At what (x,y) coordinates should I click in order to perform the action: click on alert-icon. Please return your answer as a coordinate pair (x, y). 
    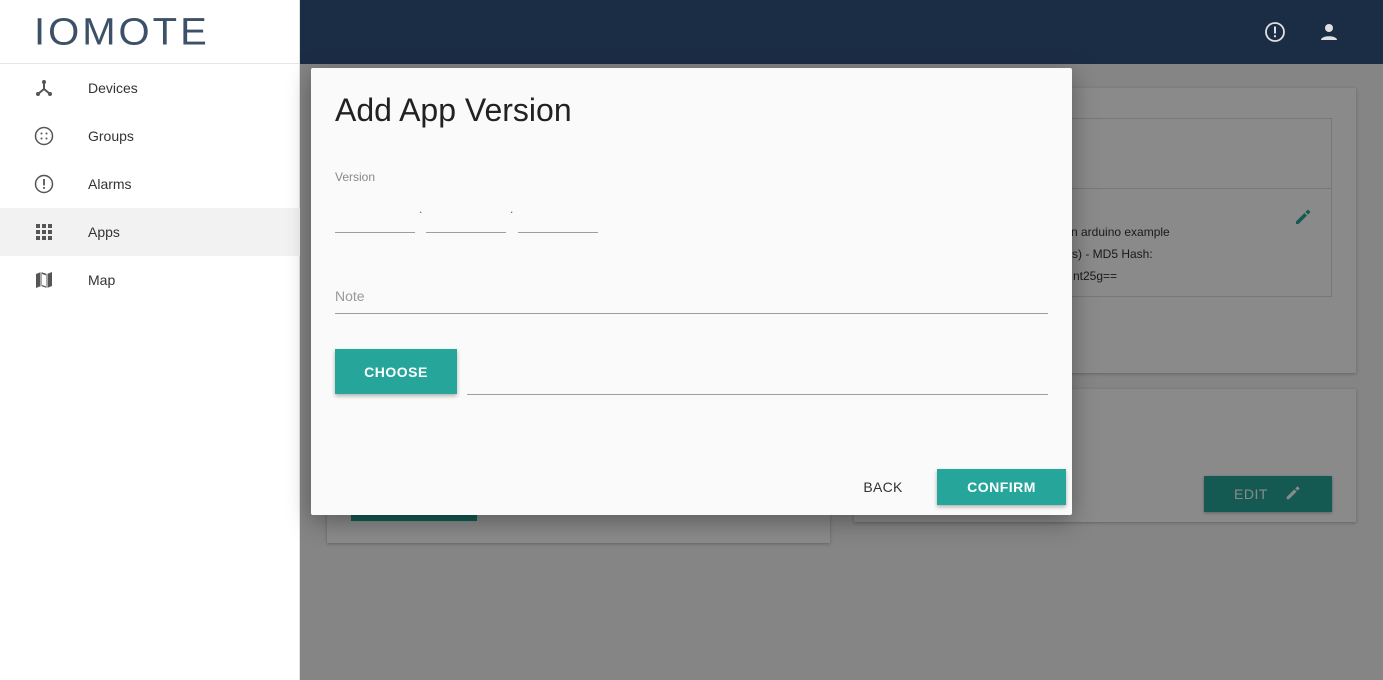
    Looking at the image, I should click on (1275, 32).